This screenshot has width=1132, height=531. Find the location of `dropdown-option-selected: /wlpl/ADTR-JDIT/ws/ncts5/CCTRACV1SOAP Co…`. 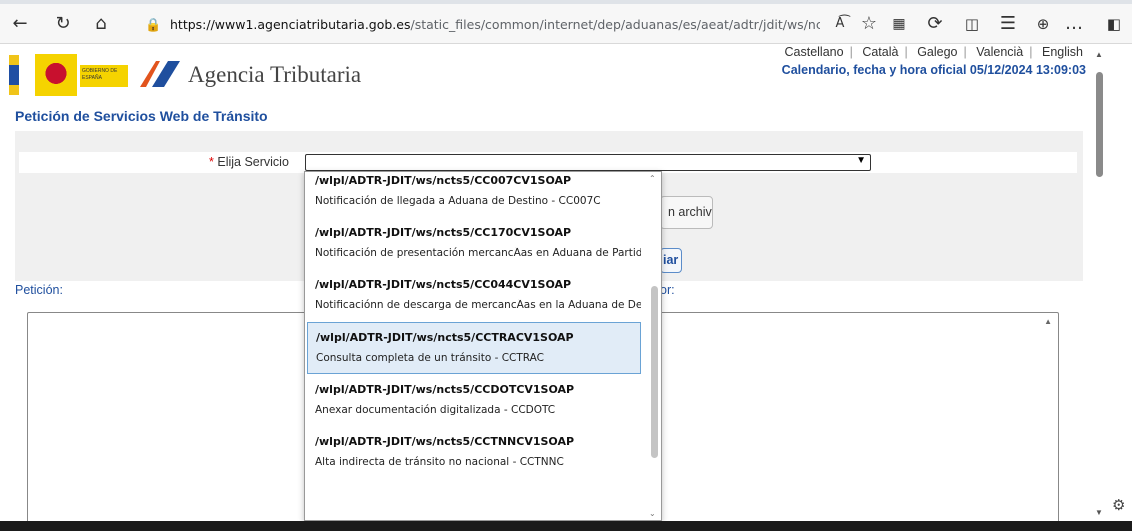

dropdown-option-selected: /wlpl/ADTR-JDIT/ws/ncts5/CCTRACV1SOAP Co… is located at coordinates (474, 348).